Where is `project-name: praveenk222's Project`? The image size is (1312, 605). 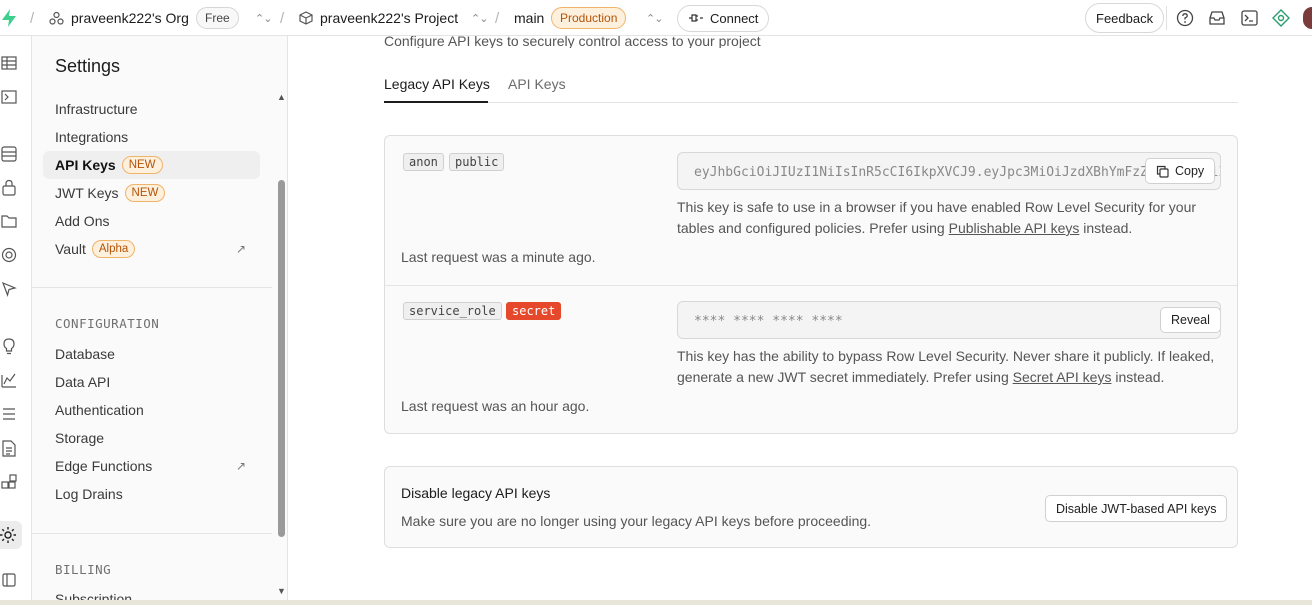
project-name: praveenk222's Project is located at coordinates (389, 18).